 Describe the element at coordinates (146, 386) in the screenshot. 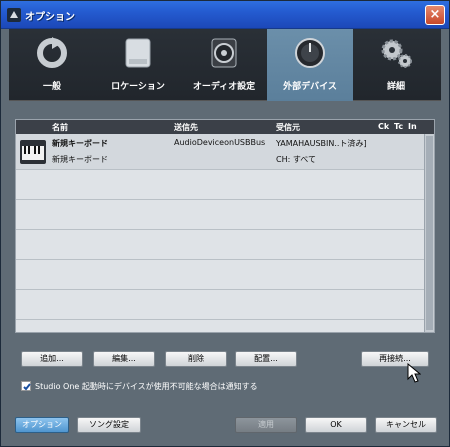

I see `notify-checkbox-label: Studio One 起動時にデバイスが使用不可能な場合は通知する` at that location.